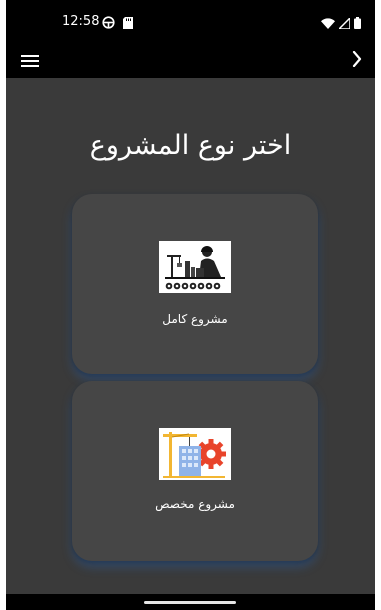 This screenshot has width=381, height=610. What do you see at coordinates (128, 23) in the screenshot?
I see `sd-card-icon` at bounding box center [128, 23].